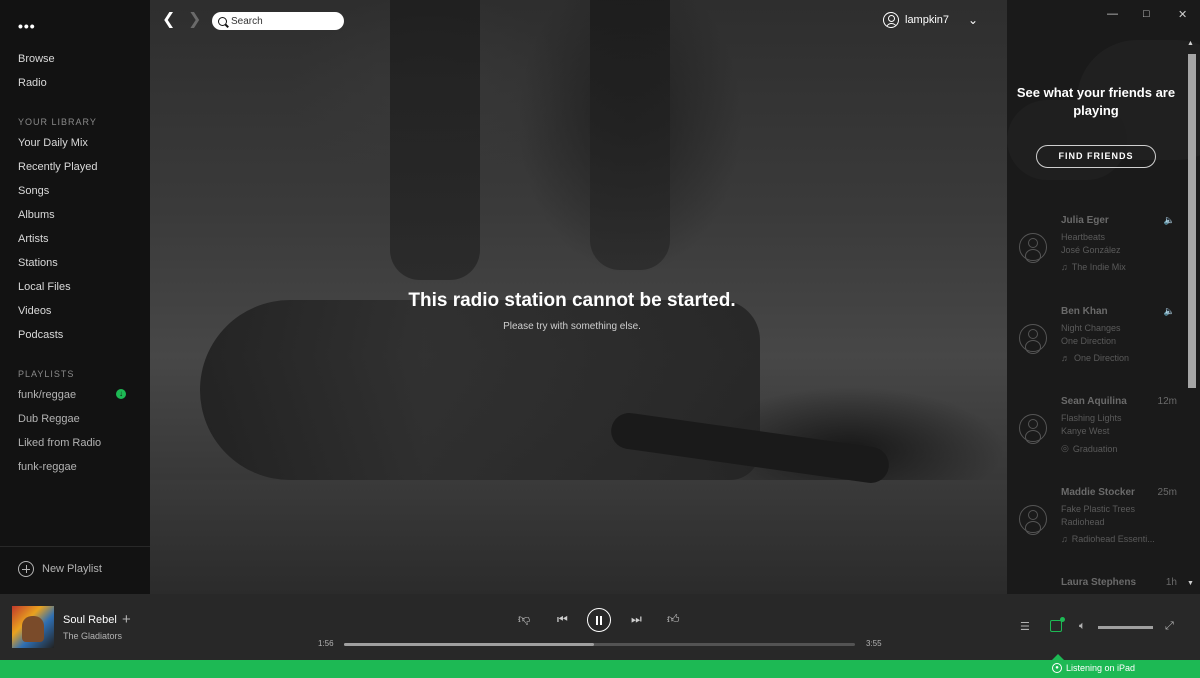 Image resolution: width=1200 pixels, height=678 pixels. I want to click on playlists-label: PLAYLISTS, so click(46, 374).